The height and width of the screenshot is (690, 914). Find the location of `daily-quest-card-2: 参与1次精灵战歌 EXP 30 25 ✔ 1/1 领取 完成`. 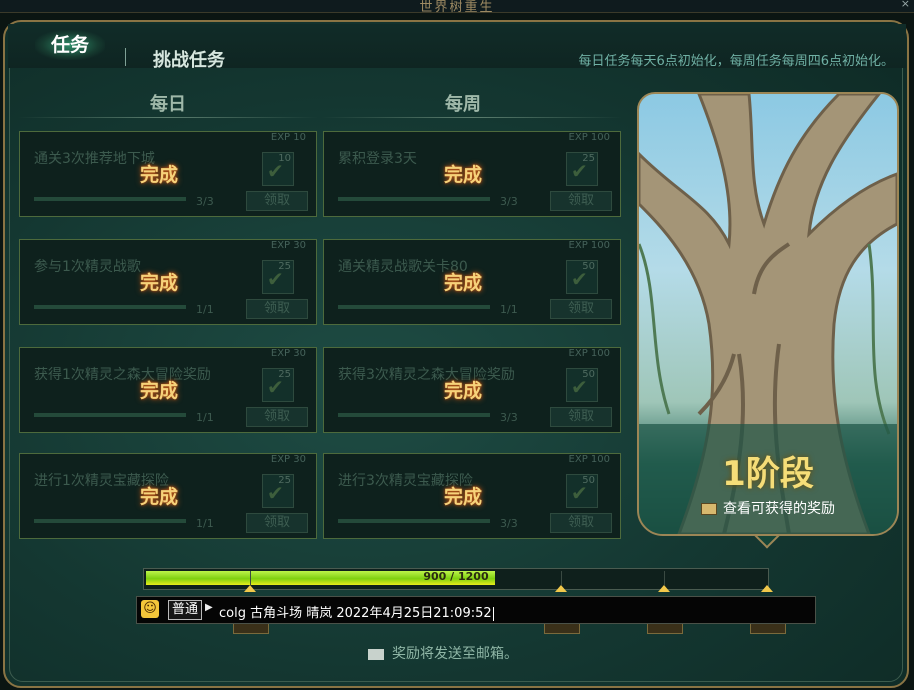

daily-quest-card-2: 参与1次精灵战歌 EXP 30 25 ✔ 1/1 领取 完成 is located at coordinates (168, 282).